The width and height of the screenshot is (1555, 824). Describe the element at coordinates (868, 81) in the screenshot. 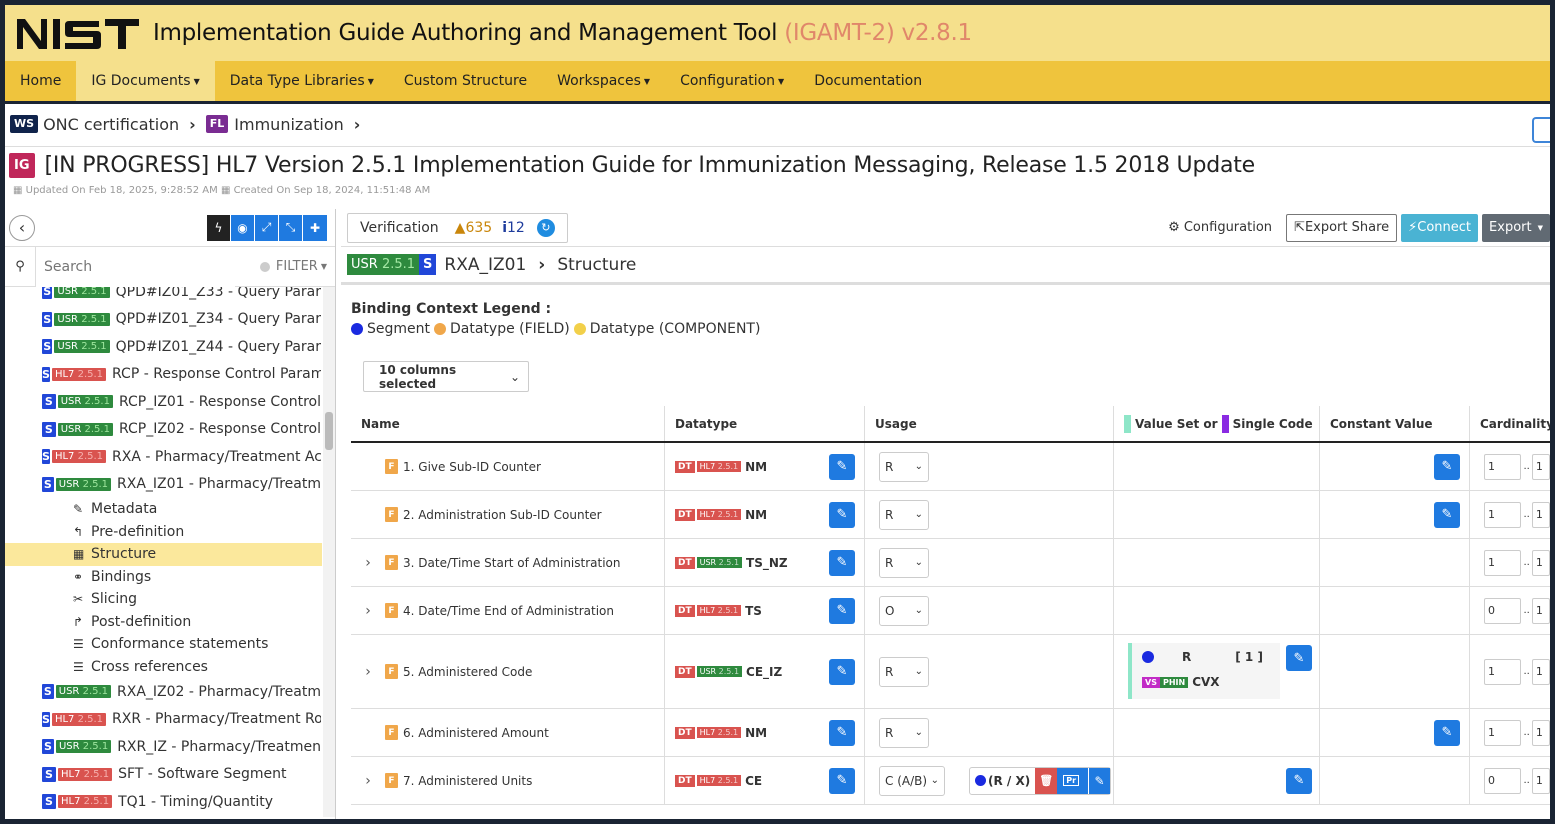

I see `nav-documentation: Documentation` at that location.